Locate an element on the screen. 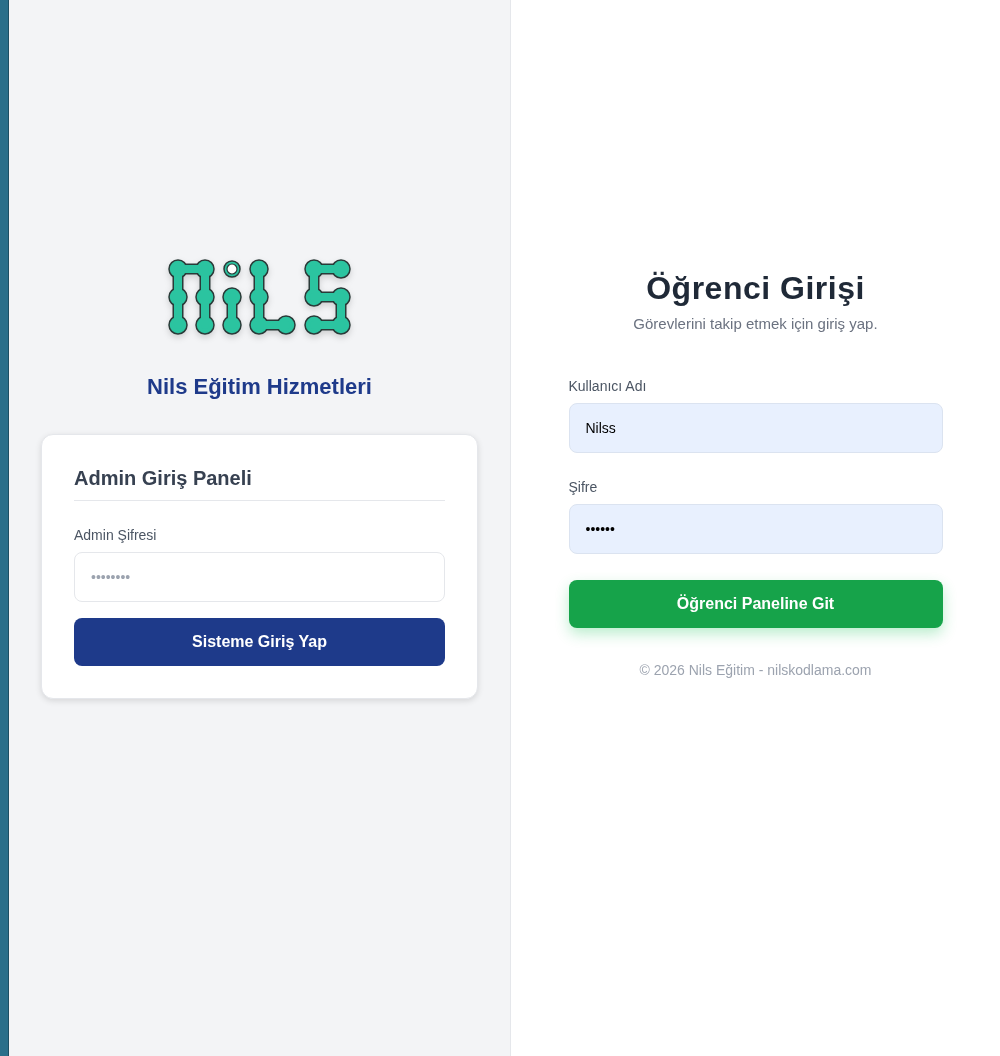 The width and height of the screenshot is (1000, 1056). brand-title: Nils Eğitim Hizmetleri is located at coordinates (259, 387).